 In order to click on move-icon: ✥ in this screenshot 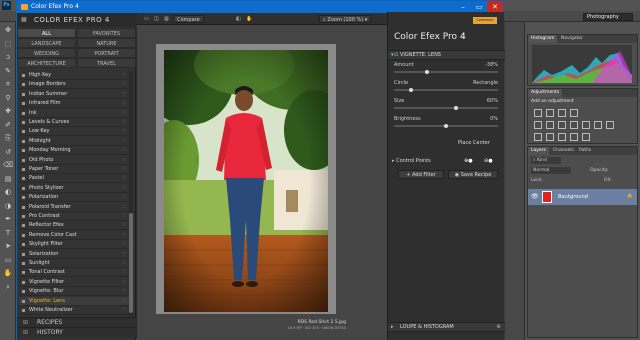, I will do `click(8, 30)`.